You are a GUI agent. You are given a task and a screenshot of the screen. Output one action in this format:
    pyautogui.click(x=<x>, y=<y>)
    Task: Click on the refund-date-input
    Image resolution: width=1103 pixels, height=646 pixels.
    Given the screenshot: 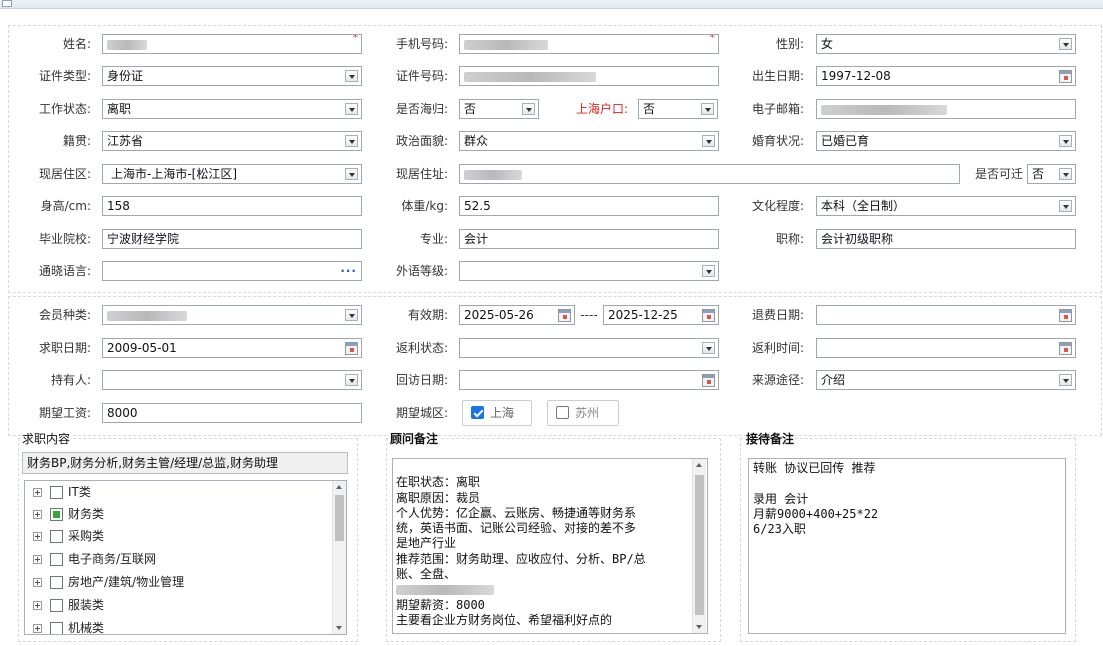 What is the action you would take?
    pyautogui.click(x=946, y=315)
    